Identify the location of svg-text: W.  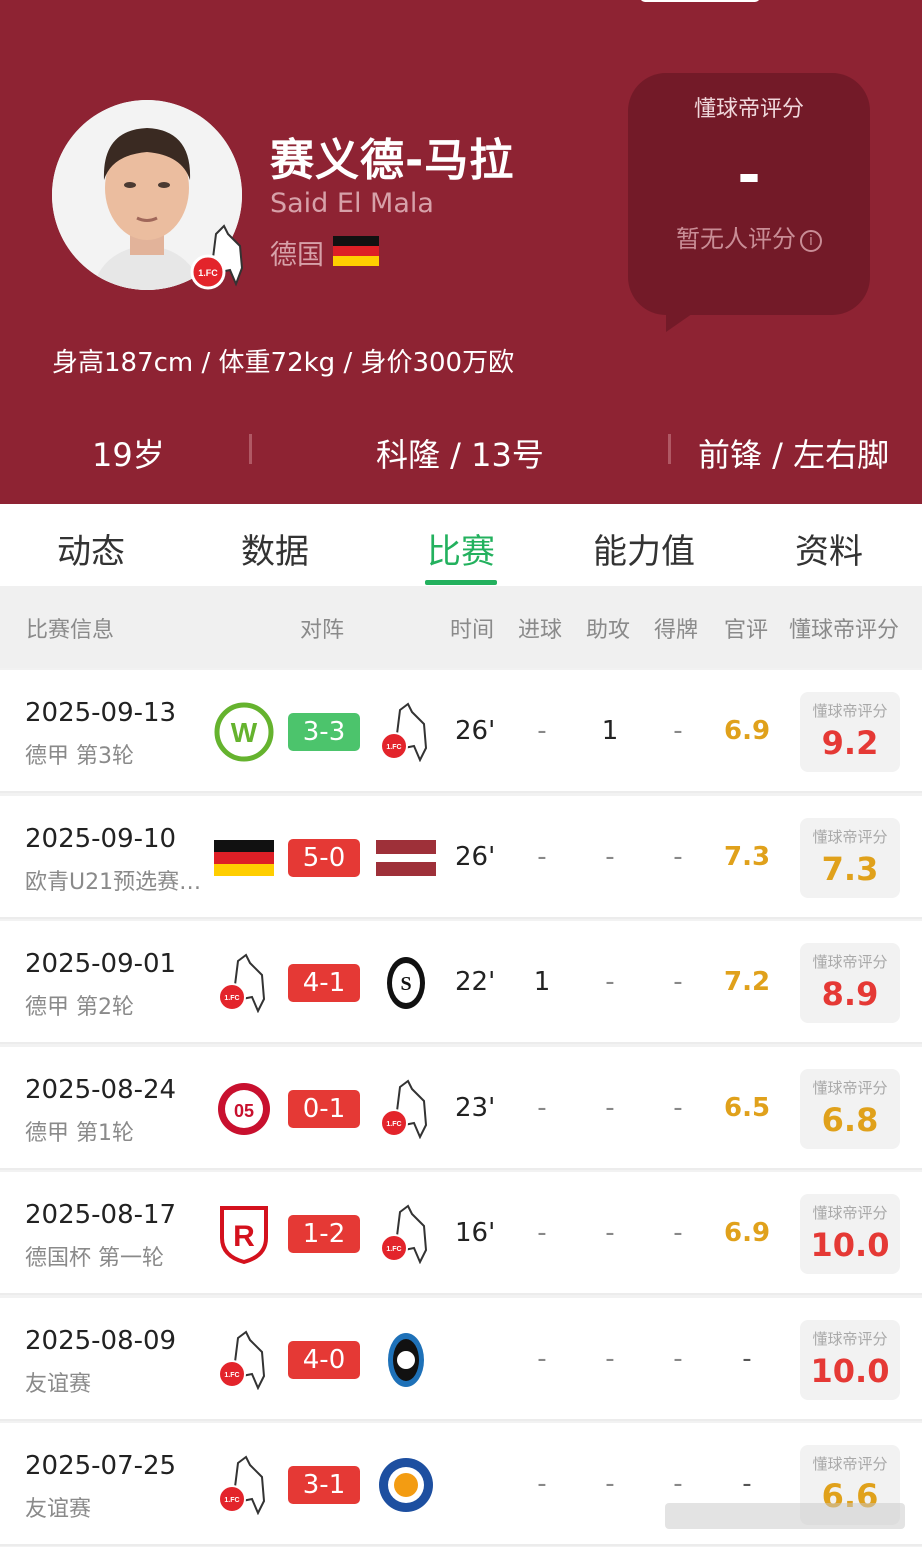
(244, 732).